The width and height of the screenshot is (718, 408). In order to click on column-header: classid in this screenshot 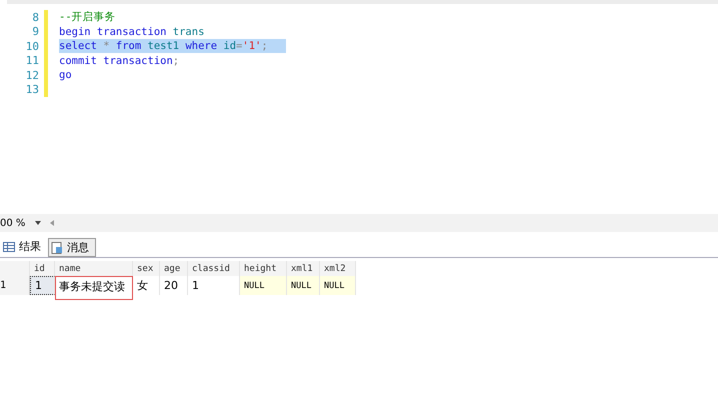, I will do `click(214, 268)`.